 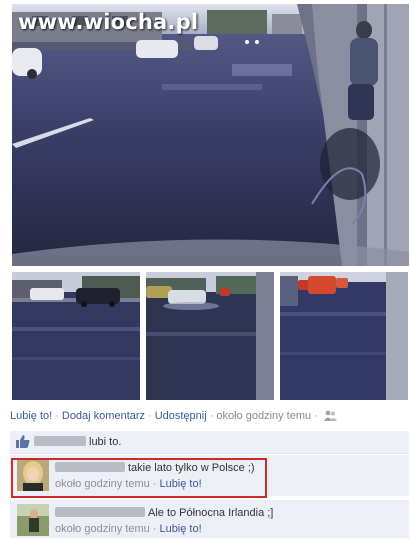 What do you see at coordinates (330, 417) in the screenshot?
I see `friends-icon` at bounding box center [330, 417].